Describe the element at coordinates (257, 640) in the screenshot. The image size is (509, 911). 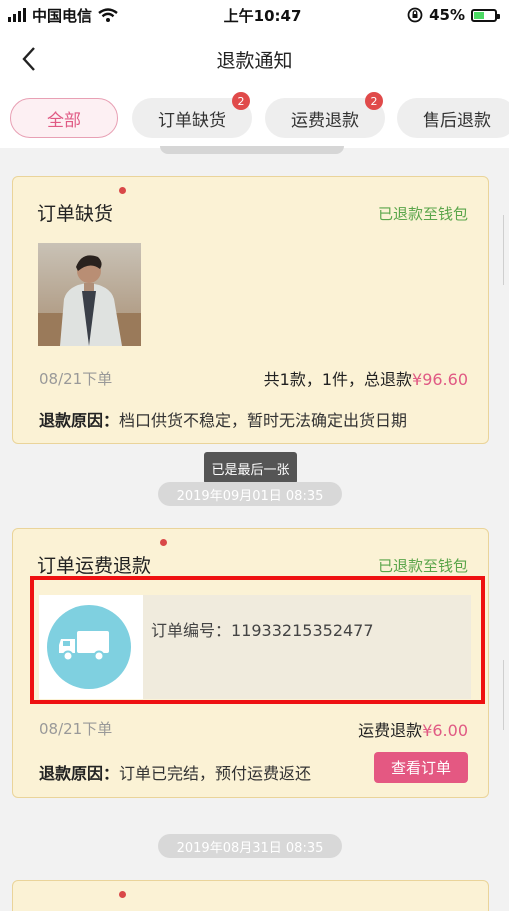
I see `highlight-box` at that location.